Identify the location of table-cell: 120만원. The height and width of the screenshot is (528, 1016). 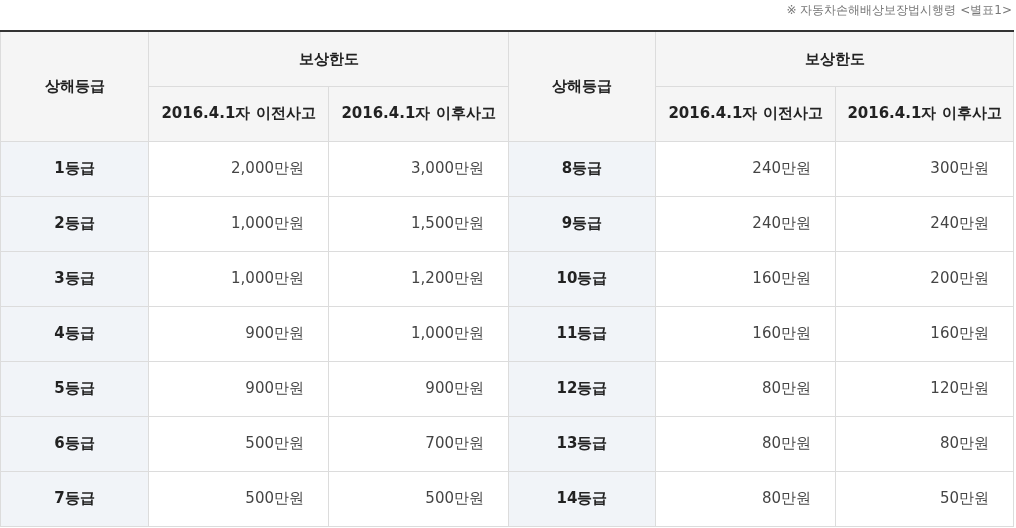
(924, 388).